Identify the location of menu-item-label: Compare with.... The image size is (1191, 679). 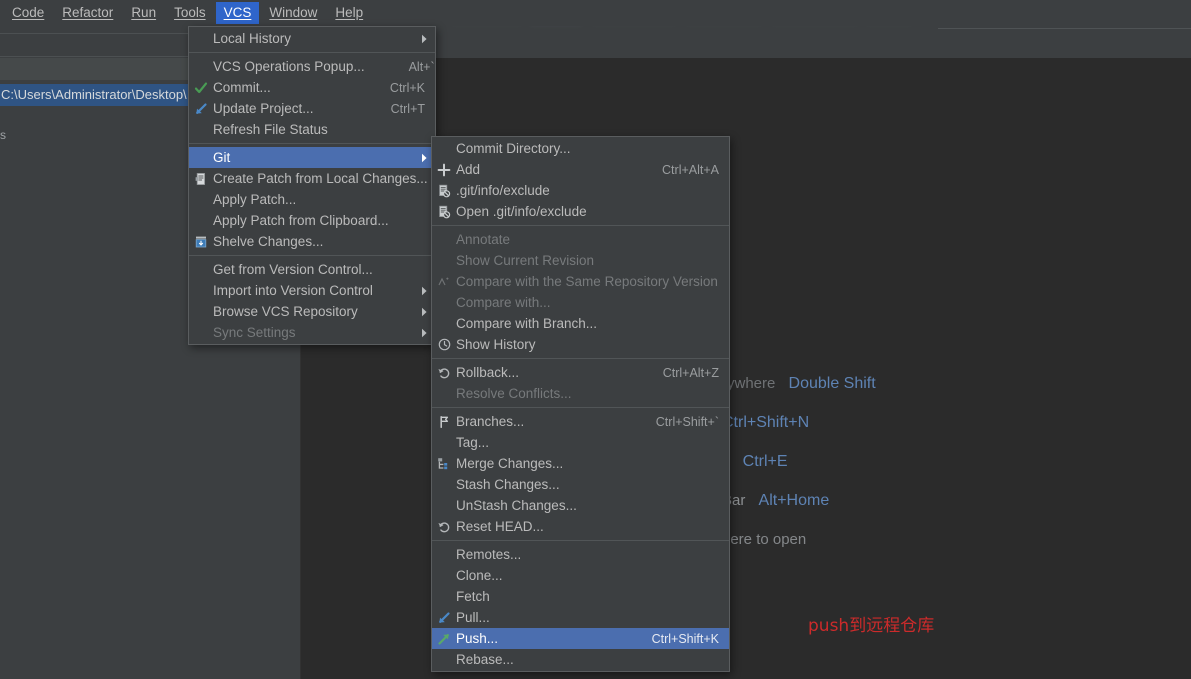
(503, 302).